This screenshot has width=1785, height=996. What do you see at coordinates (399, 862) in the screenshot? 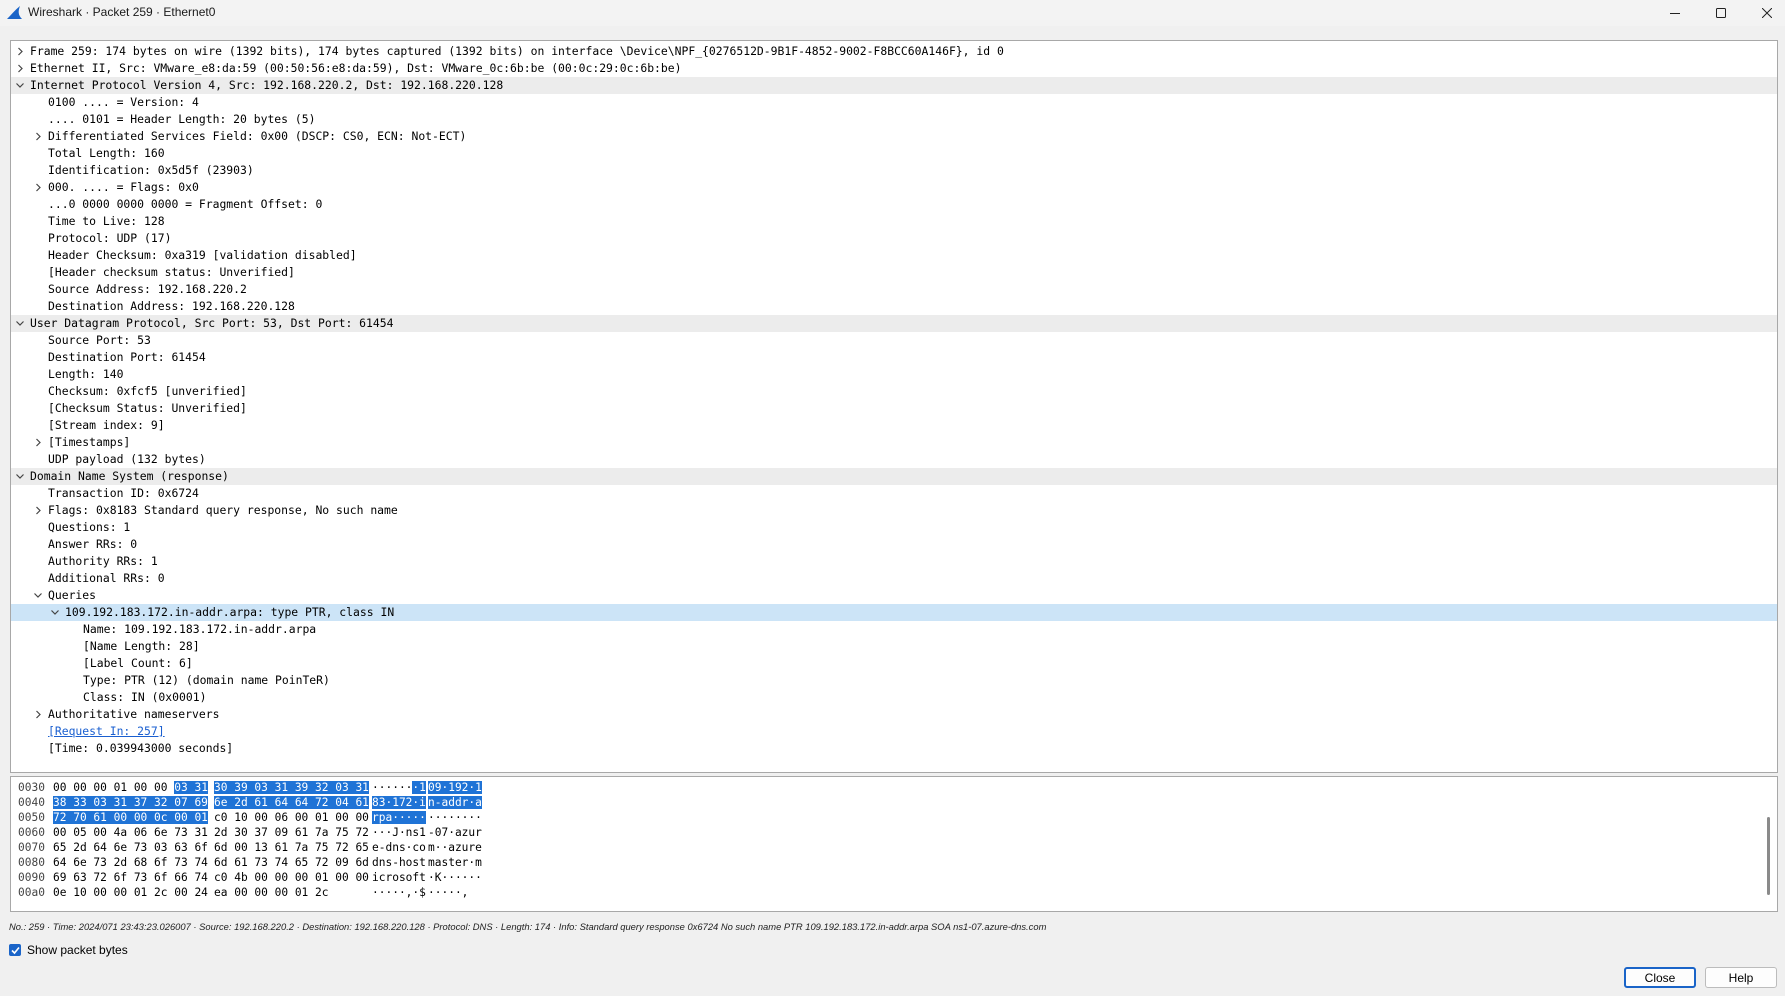
I see `ascii-bytes: dns-host` at bounding box center [399, 862].